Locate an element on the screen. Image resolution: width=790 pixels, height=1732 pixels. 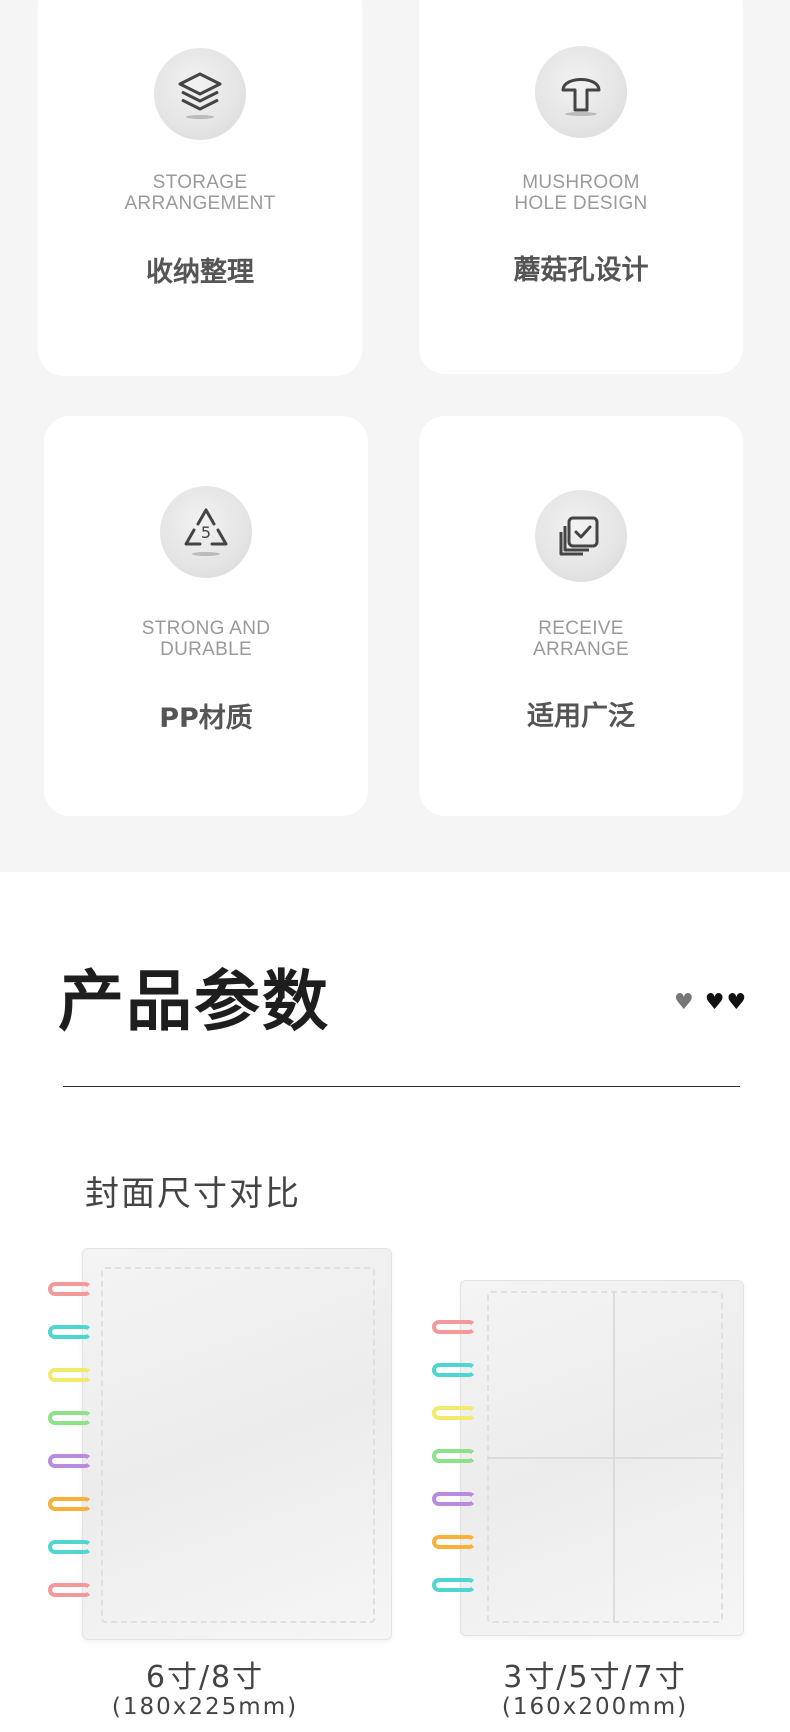
pocket-divider-vertical is located at coordinates (614, 1456).